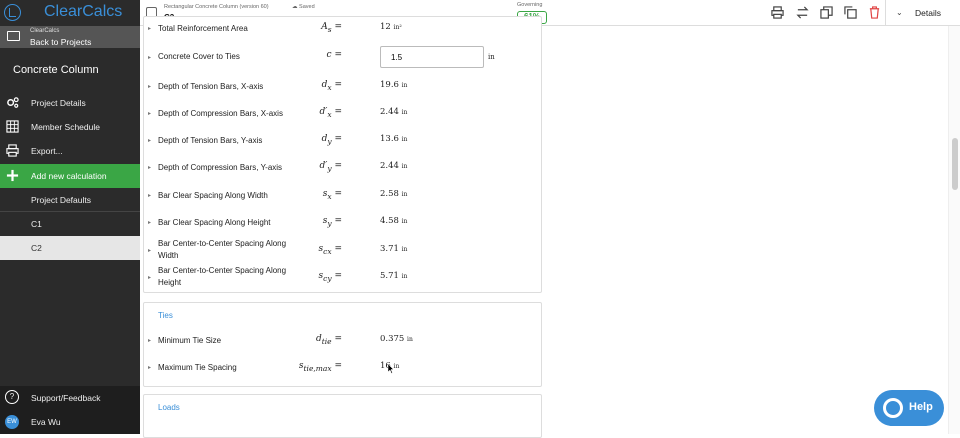 The height and width of the screenshot is (438, 960). Describe the element at coordinates (12, 397) in the screenshot. I see `help-circle-icon: ?` at that location.